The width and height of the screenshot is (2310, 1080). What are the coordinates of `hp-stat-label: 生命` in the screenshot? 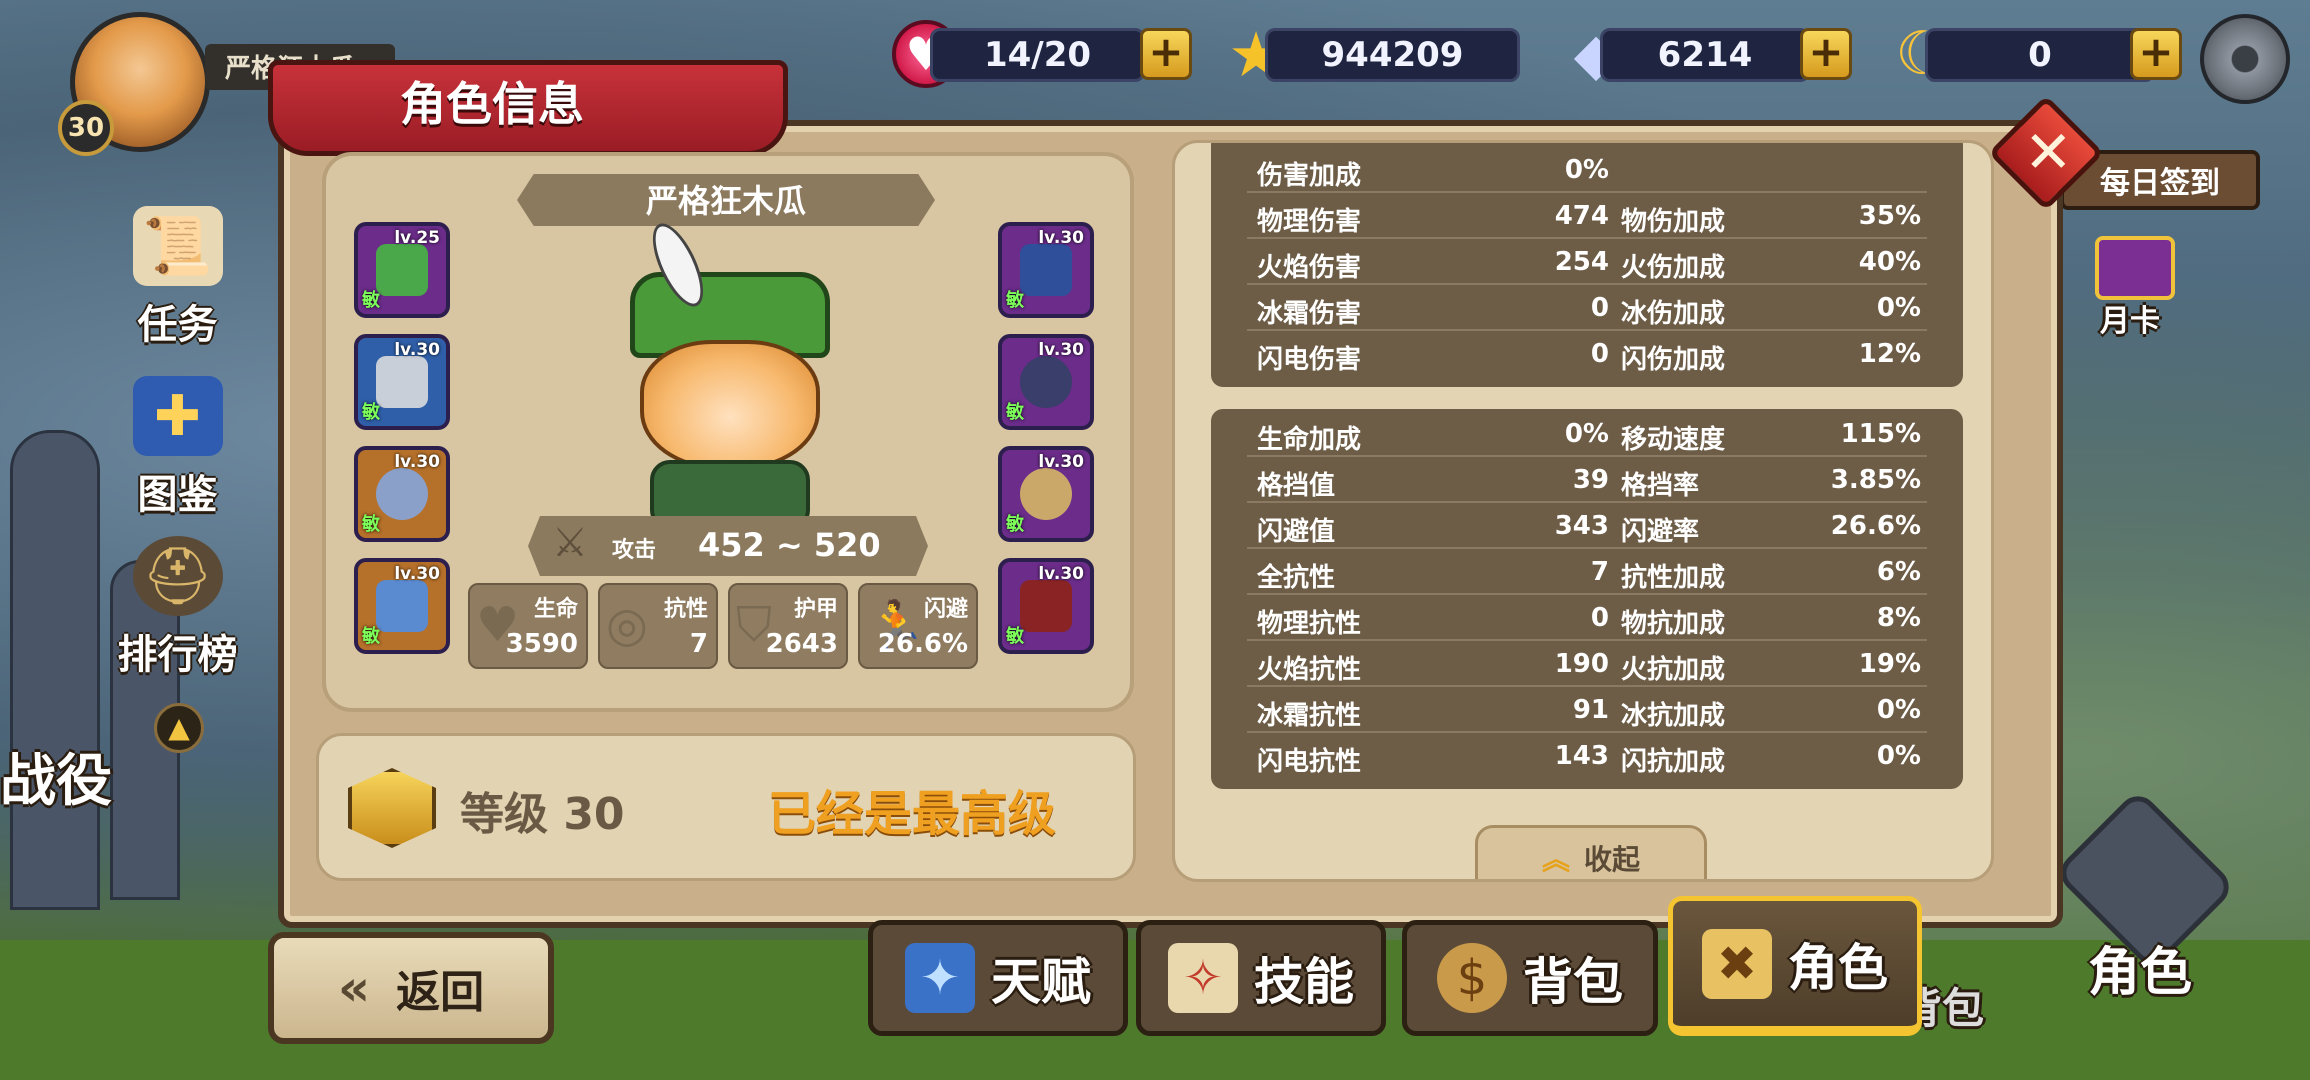 It's located at (555, 609).